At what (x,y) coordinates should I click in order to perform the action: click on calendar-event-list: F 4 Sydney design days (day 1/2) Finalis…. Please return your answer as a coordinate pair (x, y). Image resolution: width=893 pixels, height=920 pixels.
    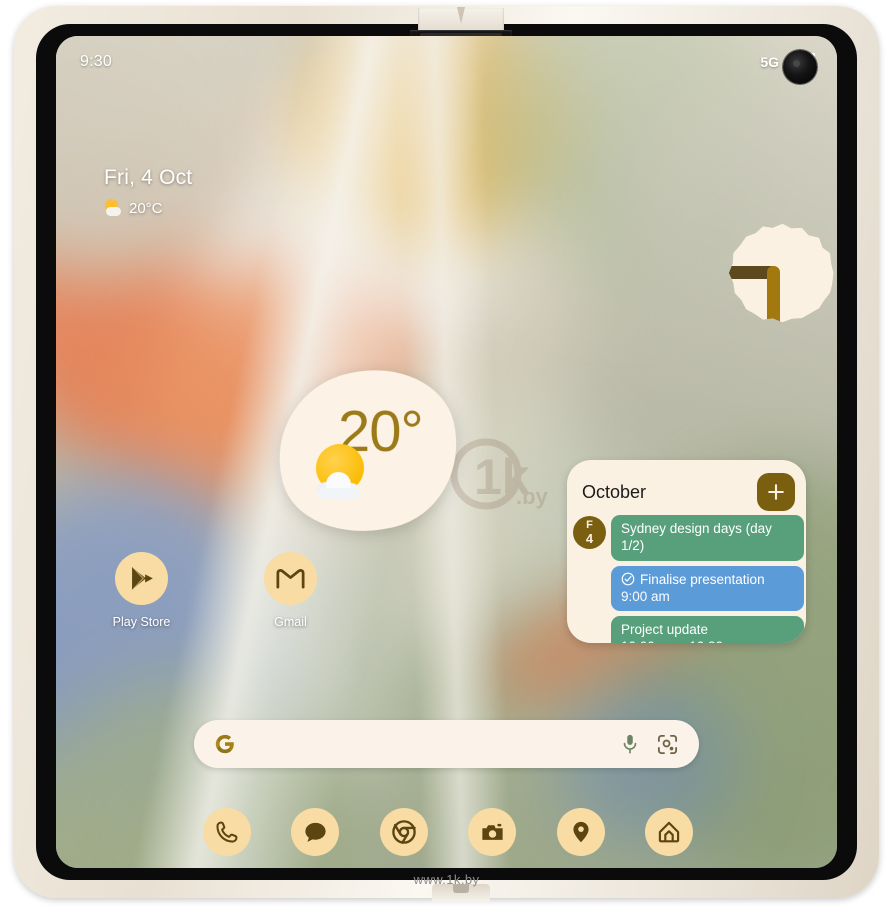
    Looking at the image, I should click on (686, 579).